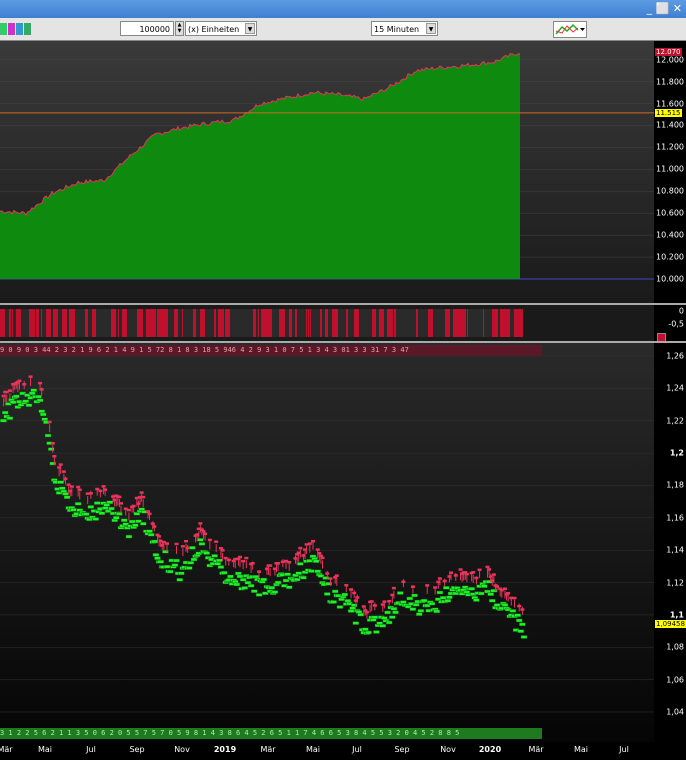 This screenshot has width=686, height=760. I want to click on equity-y-tick: 10.800, so click(670, 191).